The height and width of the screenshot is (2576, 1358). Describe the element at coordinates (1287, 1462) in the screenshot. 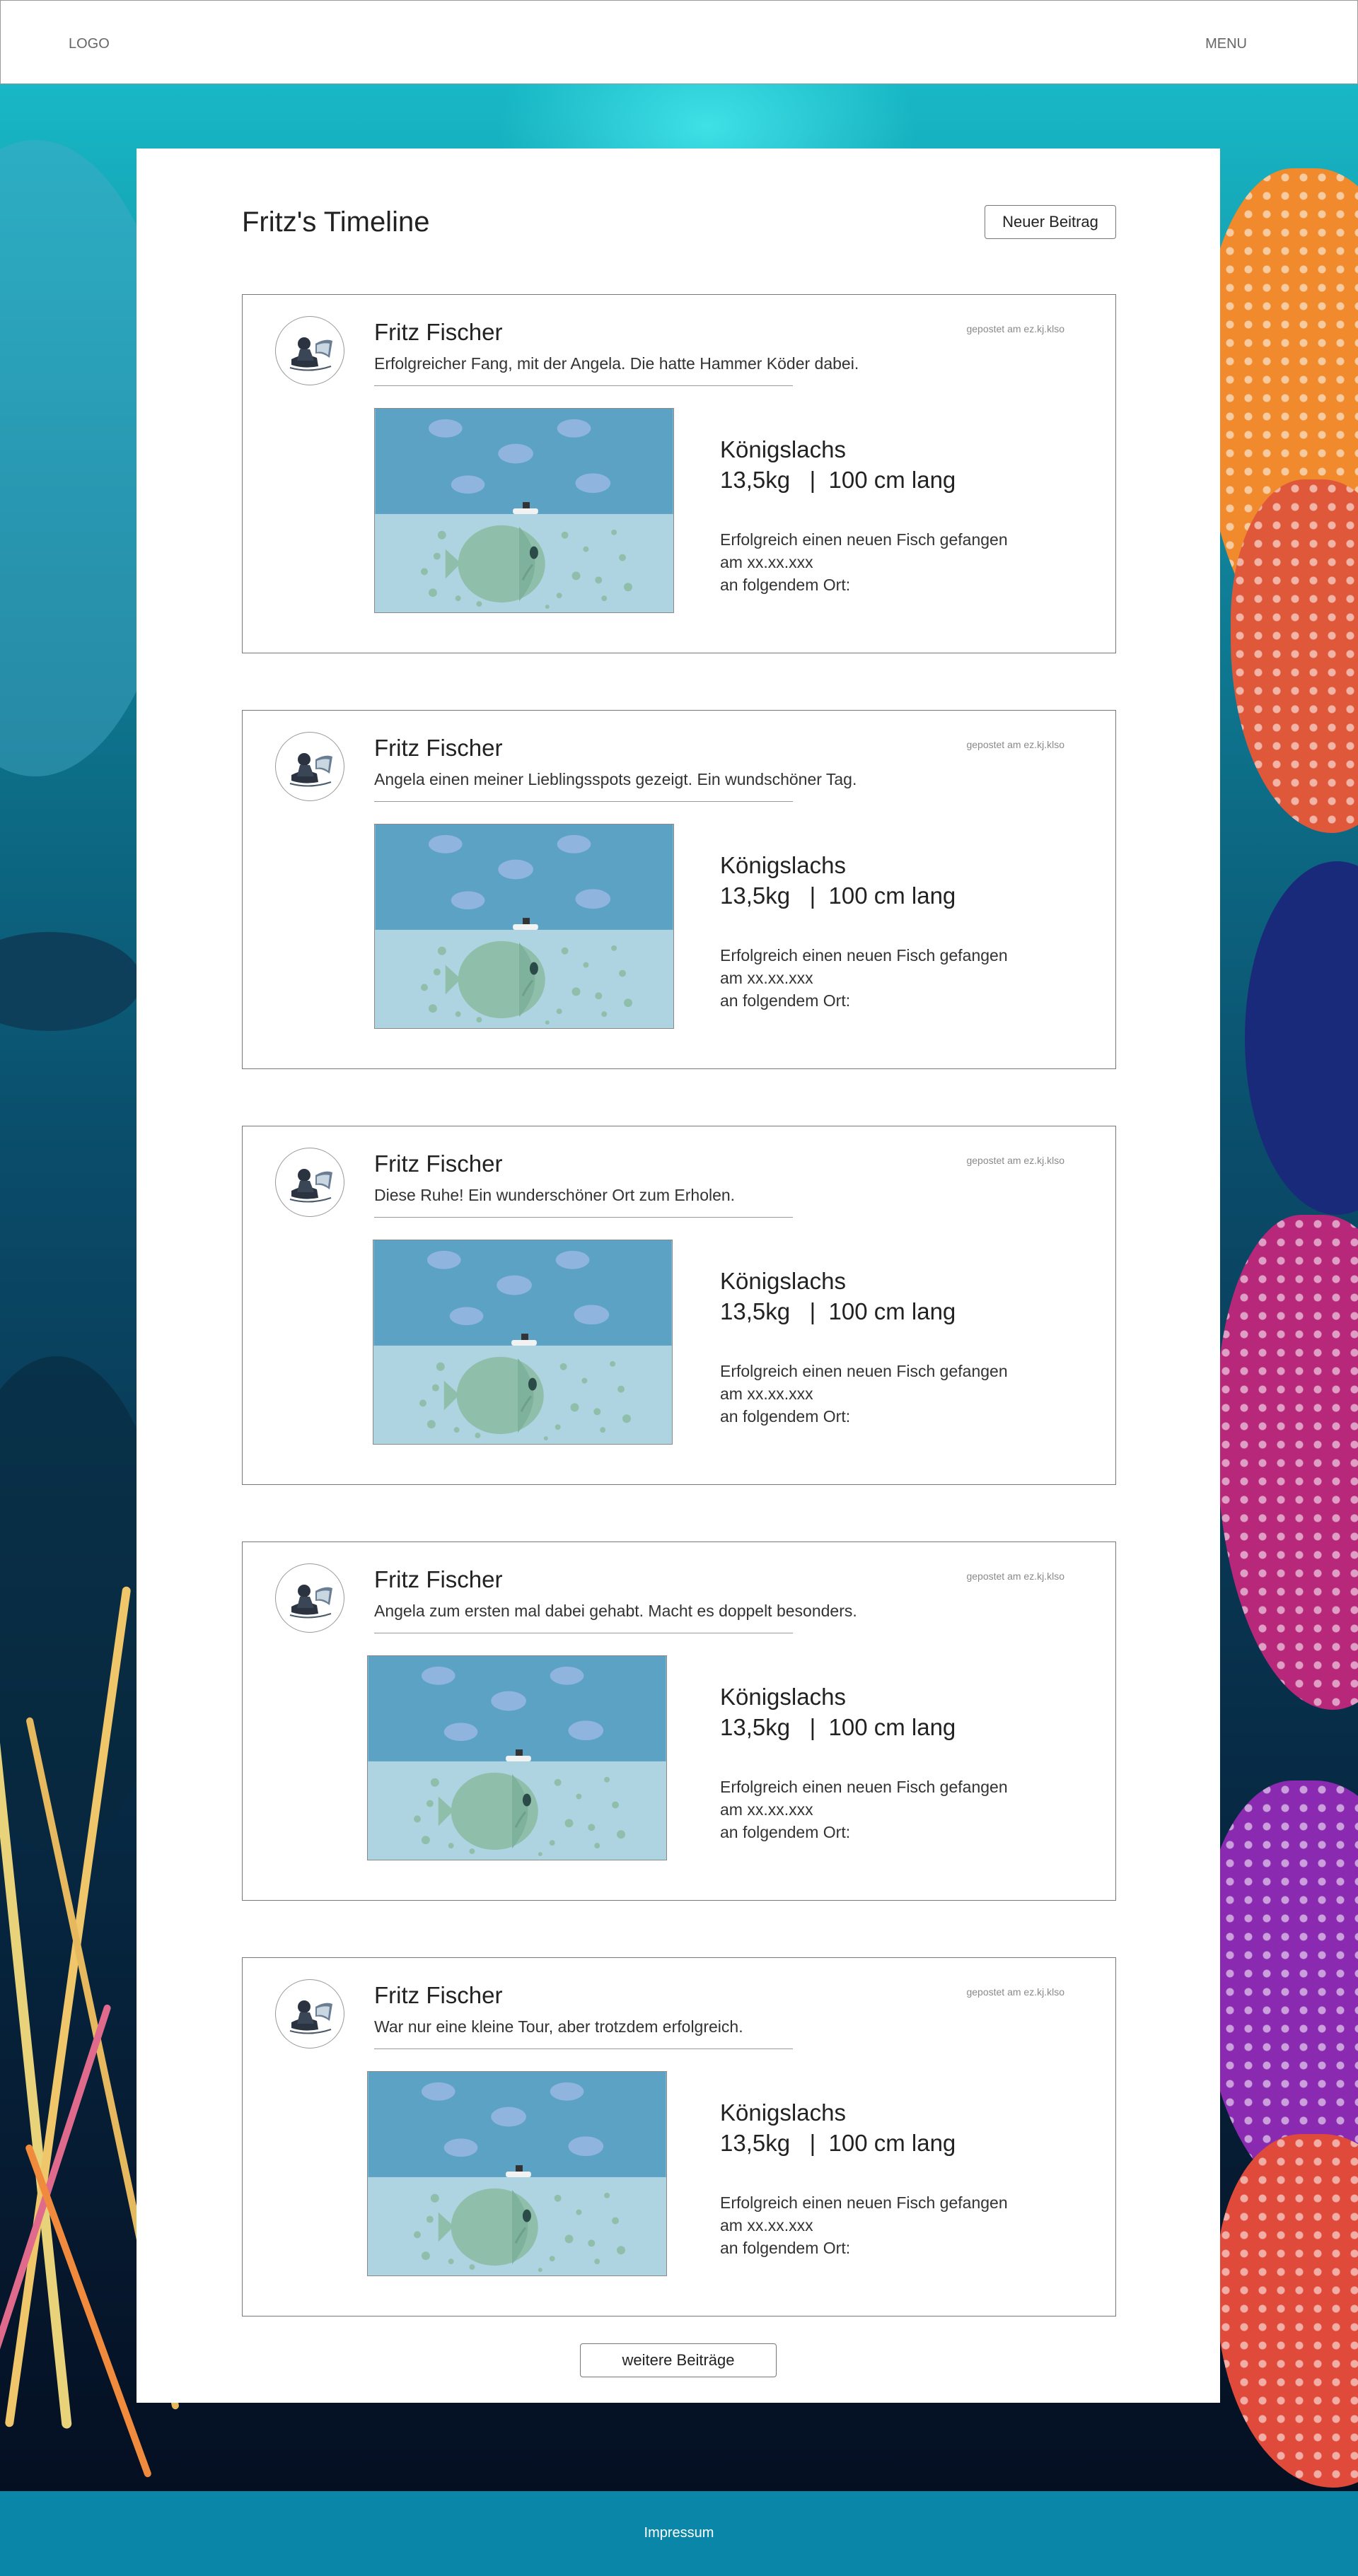

I see `pink-coral` at that location.